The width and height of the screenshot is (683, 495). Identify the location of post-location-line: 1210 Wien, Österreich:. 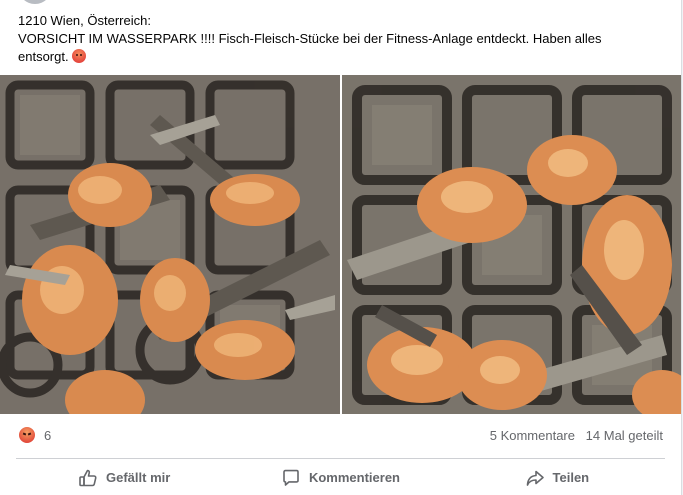
(84, 20).